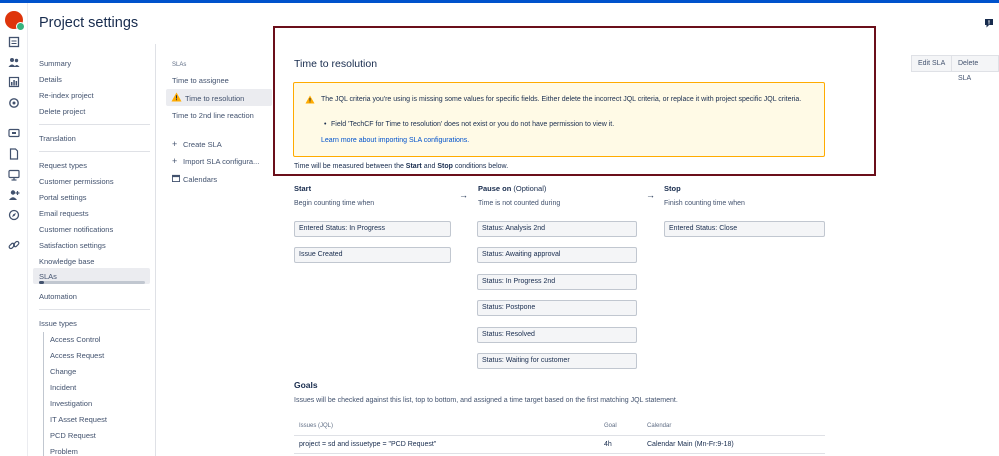 The height and width of the screenshot is (456, 999). What do you see at coordinates (200, 80) in the screenshot?
I see `sla-item-time-to-assignee: Time to assignee` at bounding box center [200, 80].